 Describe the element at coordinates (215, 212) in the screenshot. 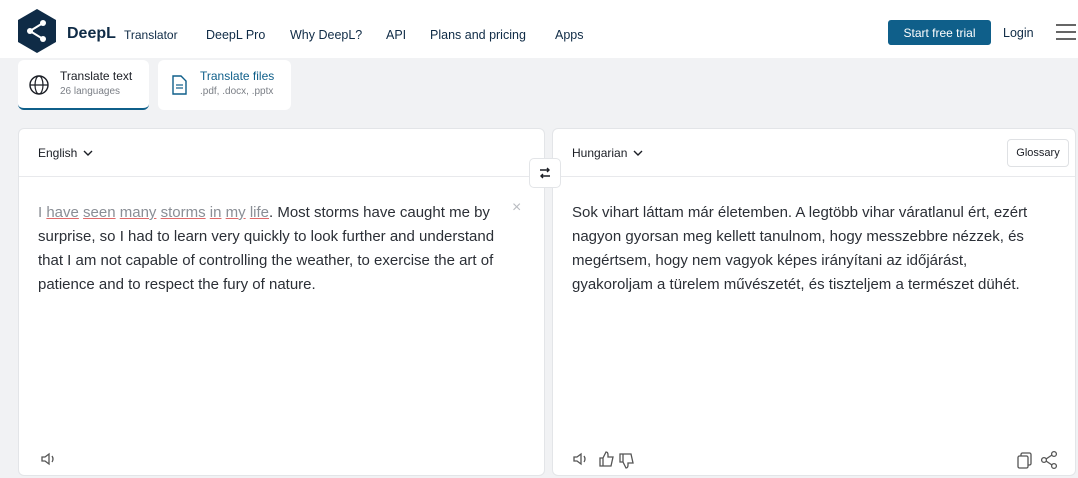

I see `source-word: in` at that location.